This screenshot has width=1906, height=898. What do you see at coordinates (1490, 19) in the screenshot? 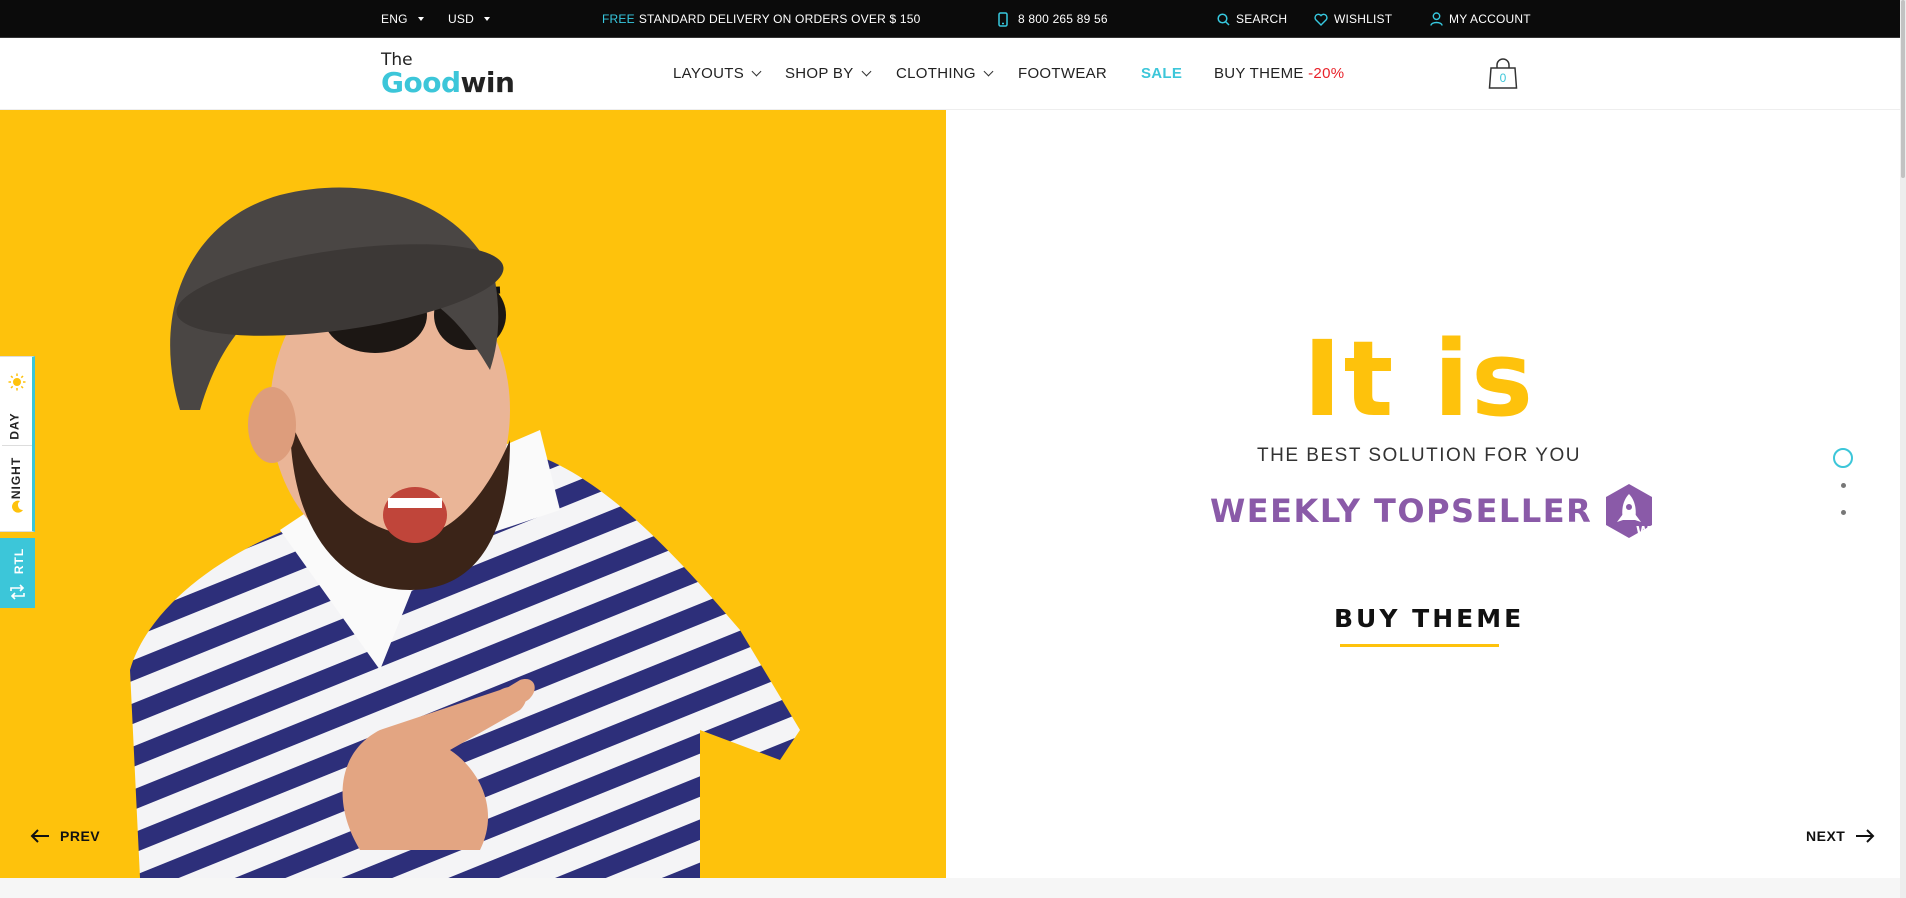
I see `account-label: MY ACCOUNT` at bounding box center [1490, 19].